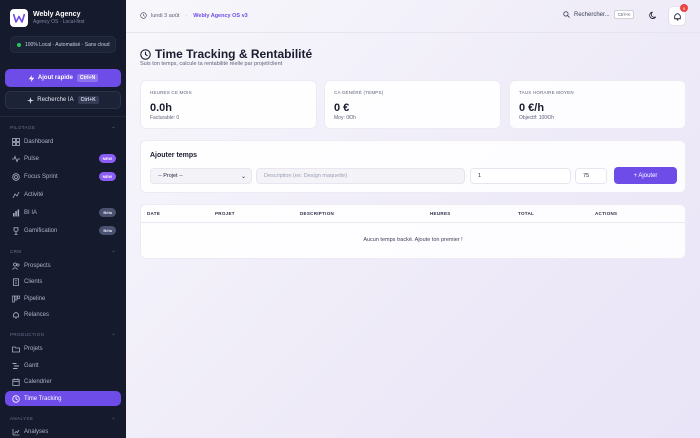 This screenshot has height=438, width=700. I want to click on column-header-total: TOTAL, so click(526, 213).